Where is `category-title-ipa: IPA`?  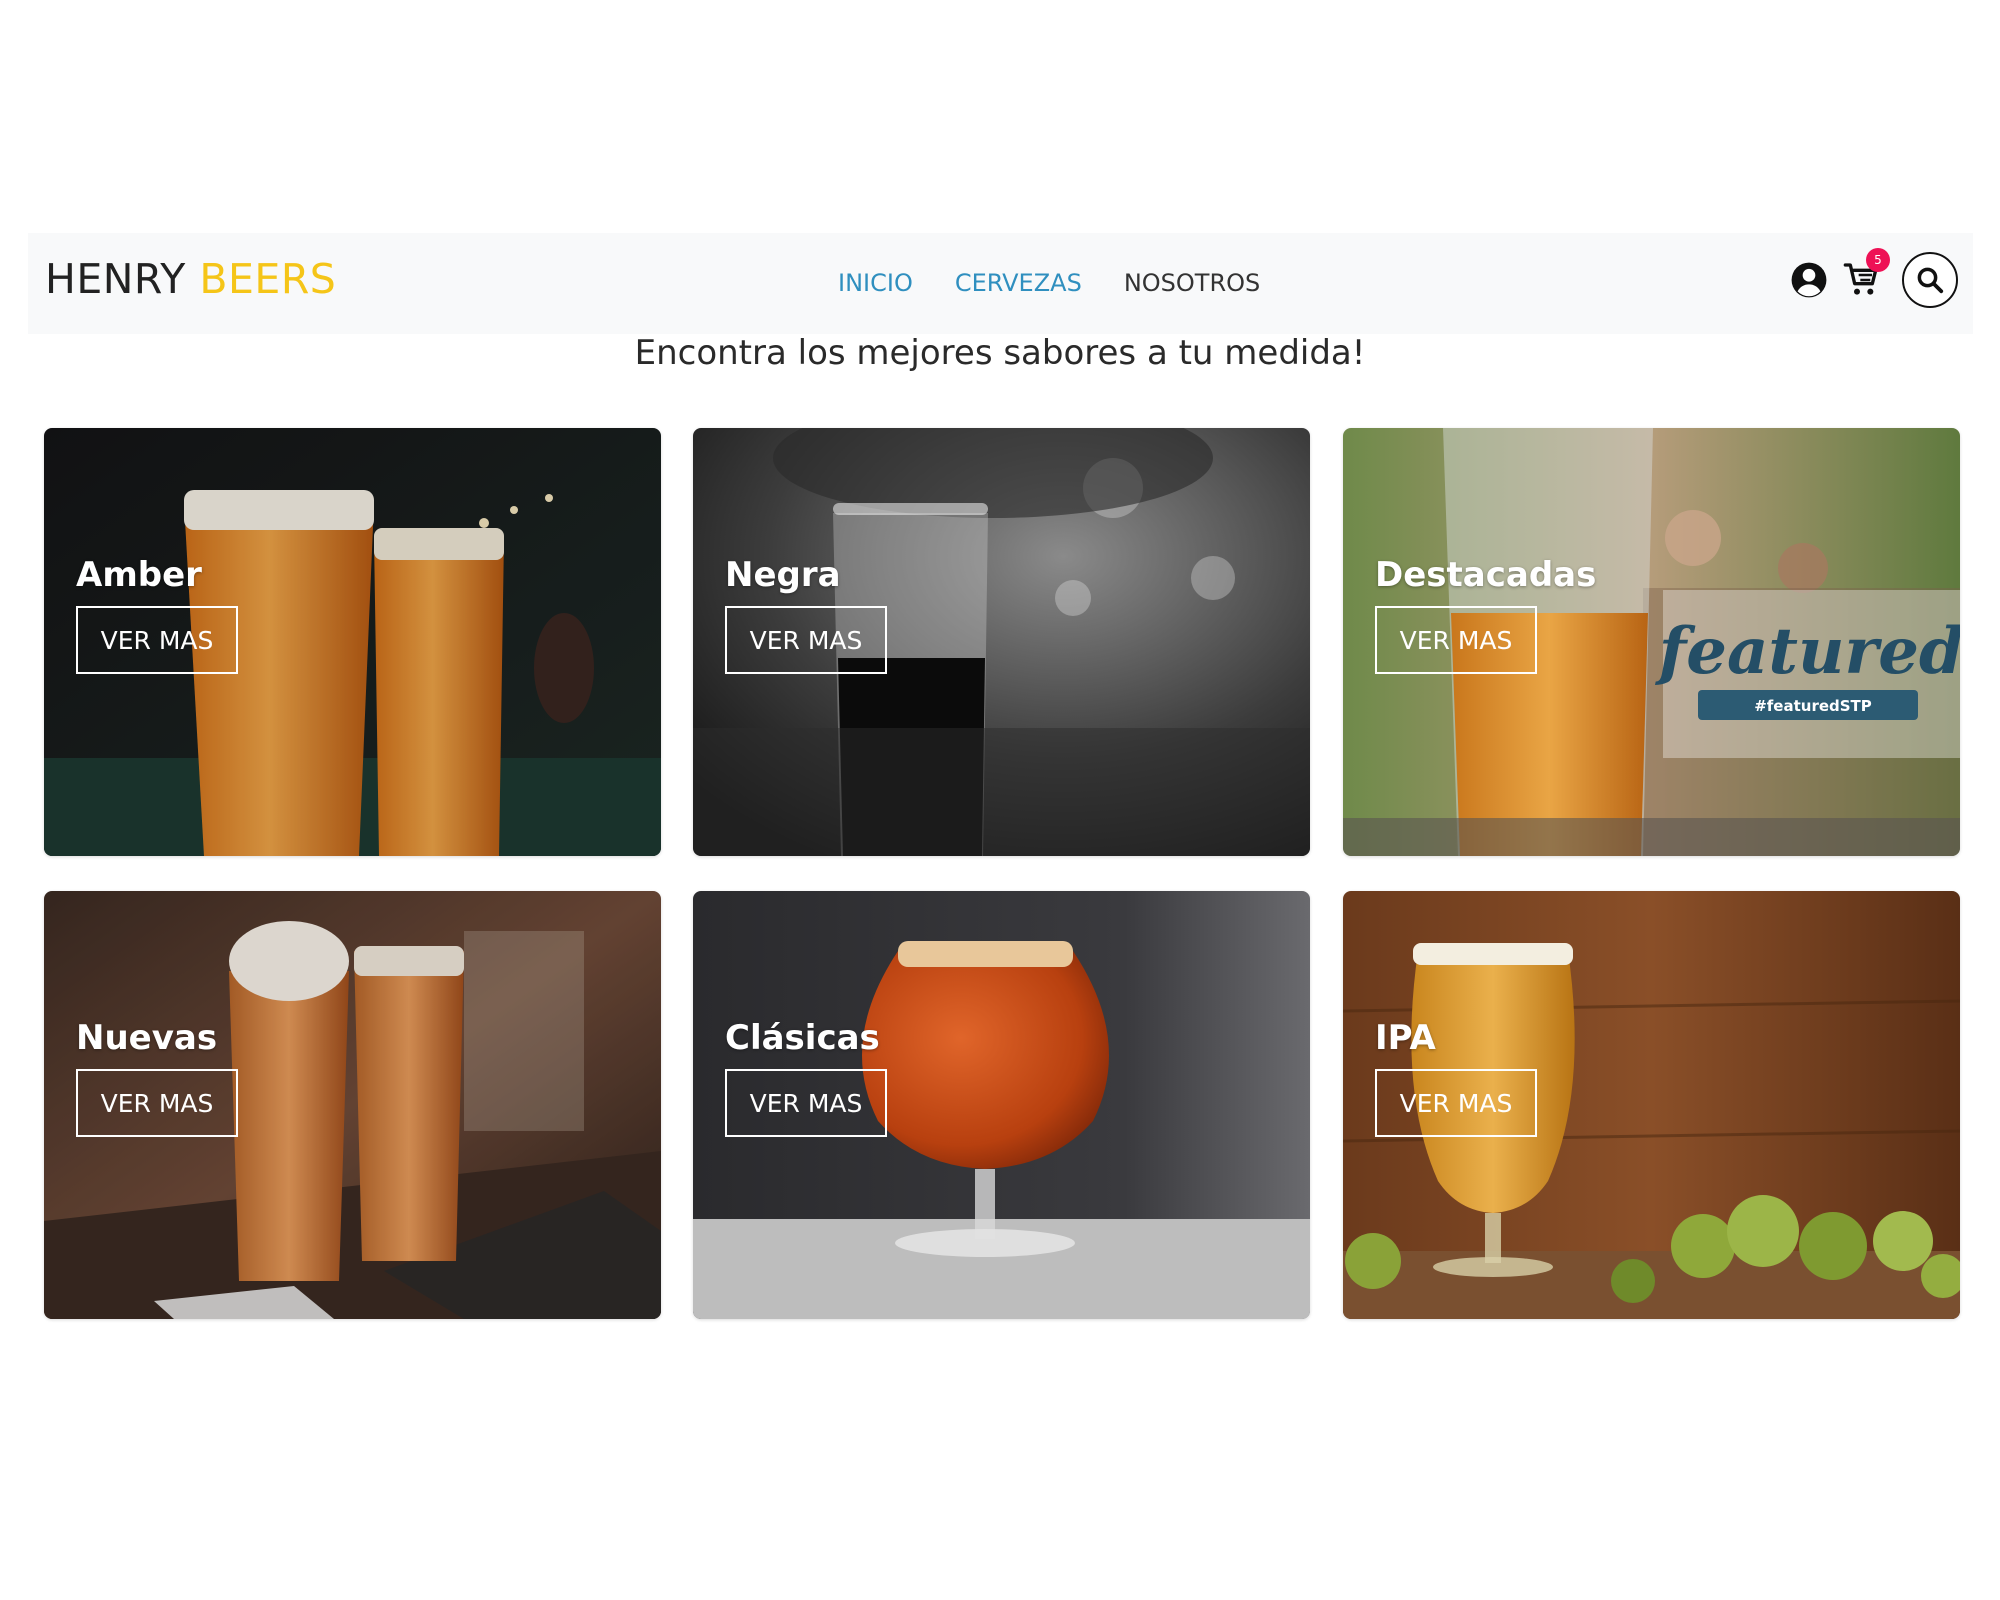
category-title-ipa: IPA is located at coordinates (1405, 1038).